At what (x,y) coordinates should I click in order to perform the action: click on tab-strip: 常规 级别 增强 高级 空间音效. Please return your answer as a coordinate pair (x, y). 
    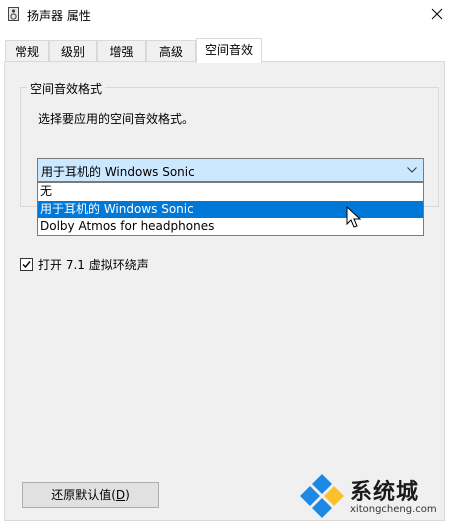
    Looking at the image, I should click on (226, 50).